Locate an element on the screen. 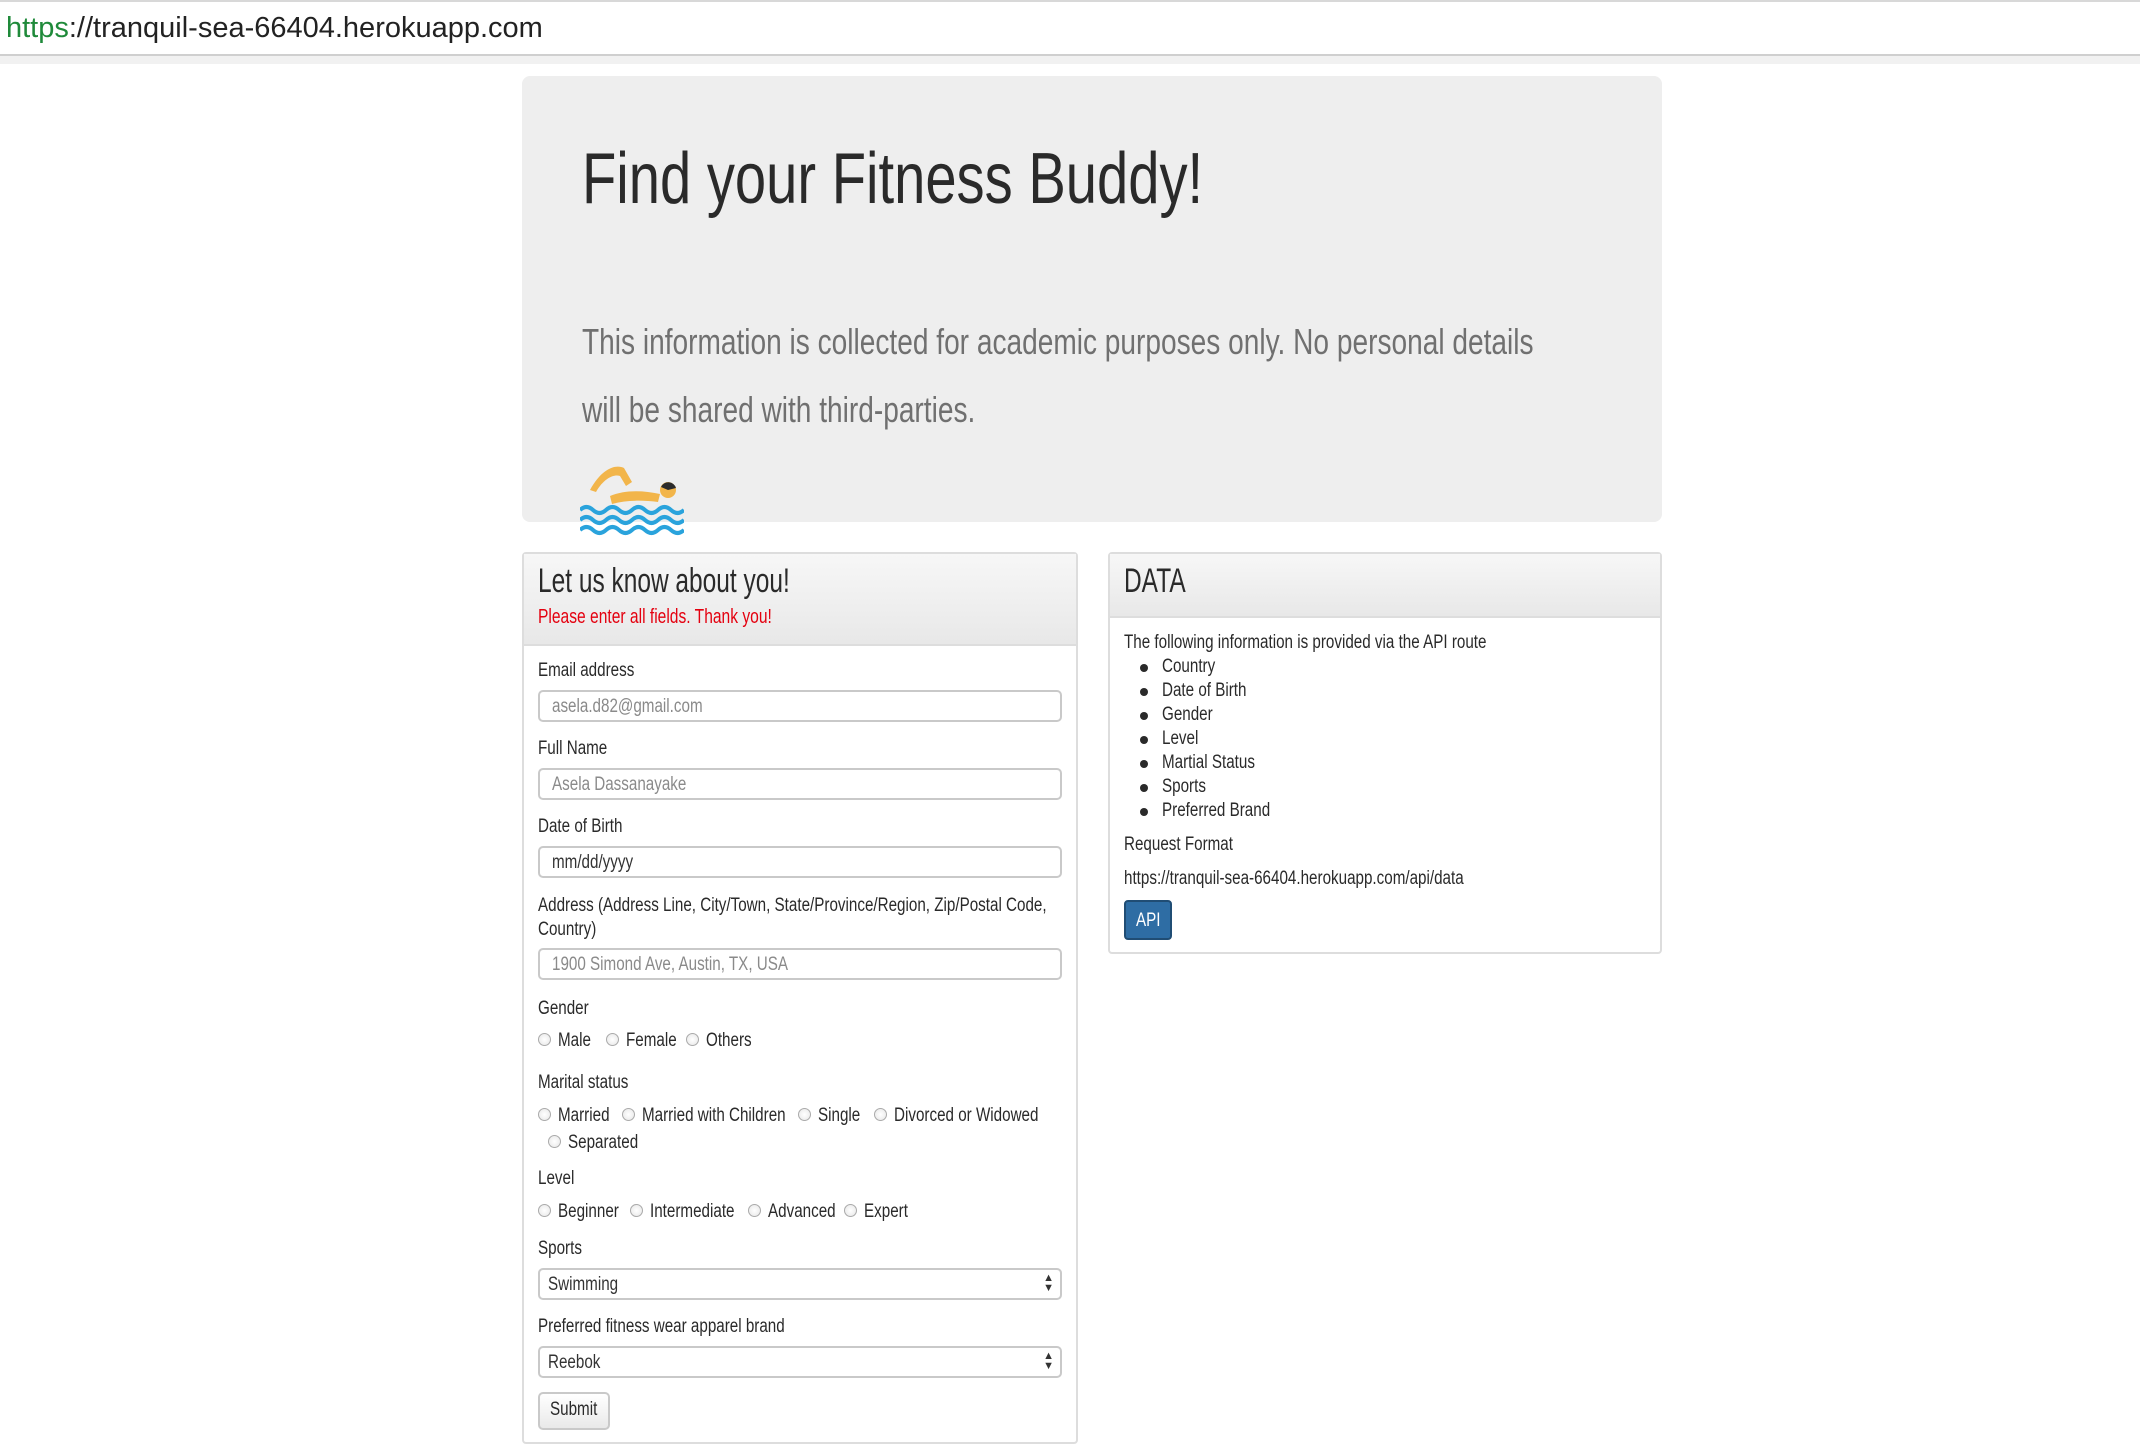 The image size is (2140, 1456). gender-others-label: Others is located at coordinates (729, 1041).